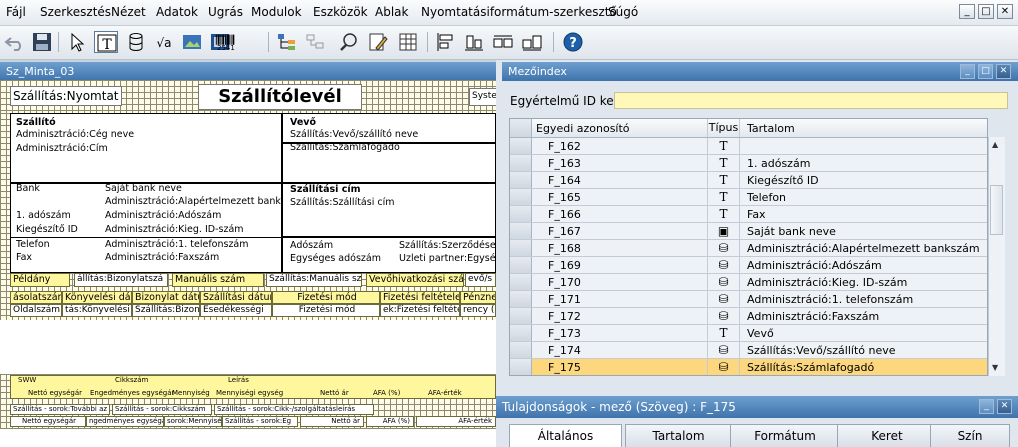  What do you see at coordinates (1005, 11) in the screenshot?
I see `app-close-button: ✕` at bounding box center [1005, 11].